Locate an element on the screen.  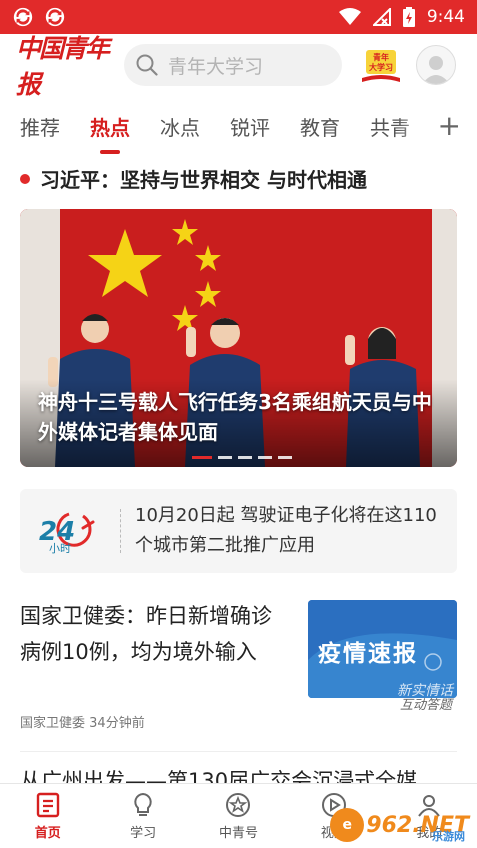
tab-comment: 锐评 is located at coordinates (250, 126).